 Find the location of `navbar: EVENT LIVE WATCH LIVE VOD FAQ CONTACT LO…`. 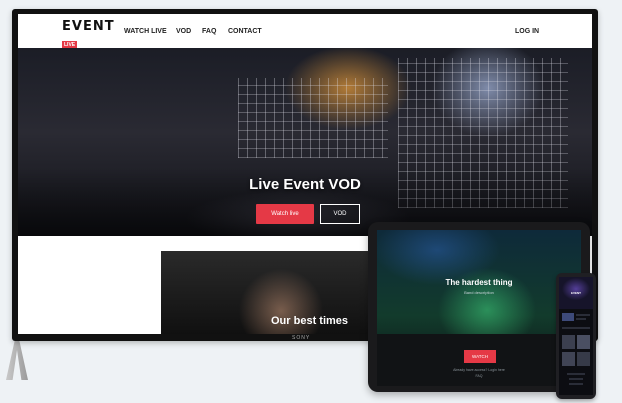

navbar: EVENT LIVE WATCH LIVE VOD FAQ CONTACT LO… is located at coordinates (305, 32).